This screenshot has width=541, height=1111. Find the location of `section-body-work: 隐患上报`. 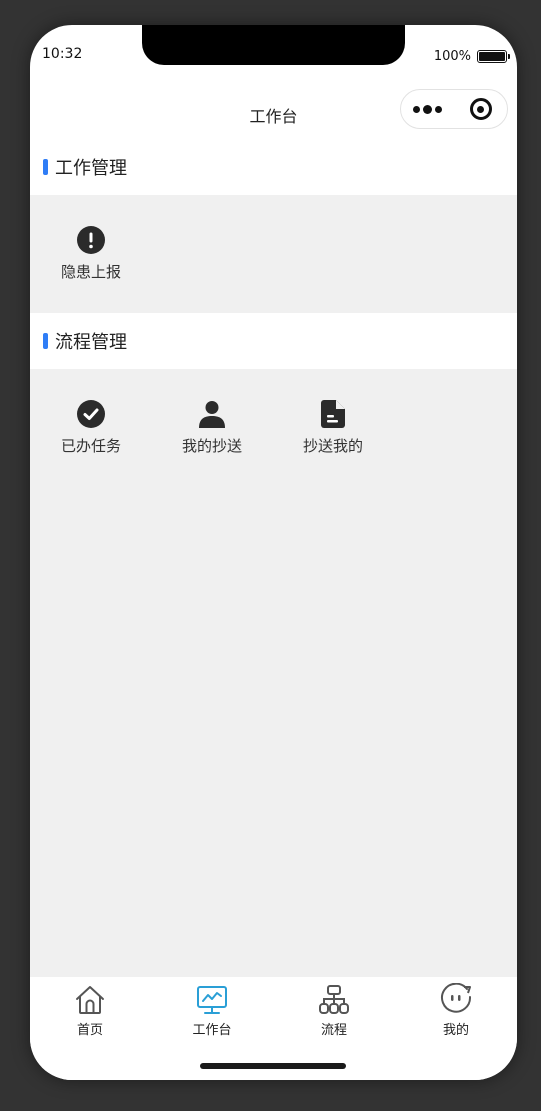

section-body-work: 隐患上报 is located at coordinates (273, 254).